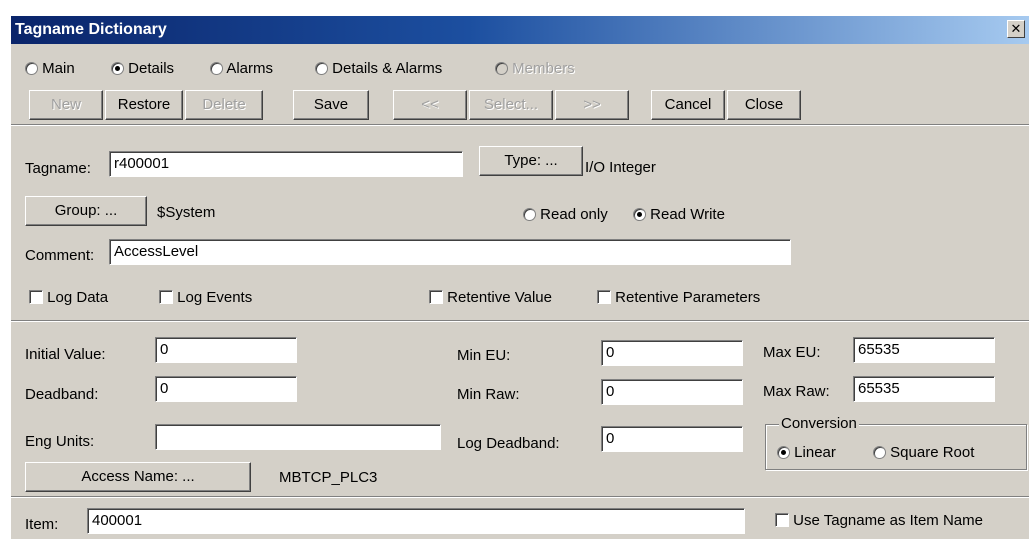  Describe the element at coordinates (932, 452) in the screenshot. I see `radio-square-root-label: Square Root` at that location.